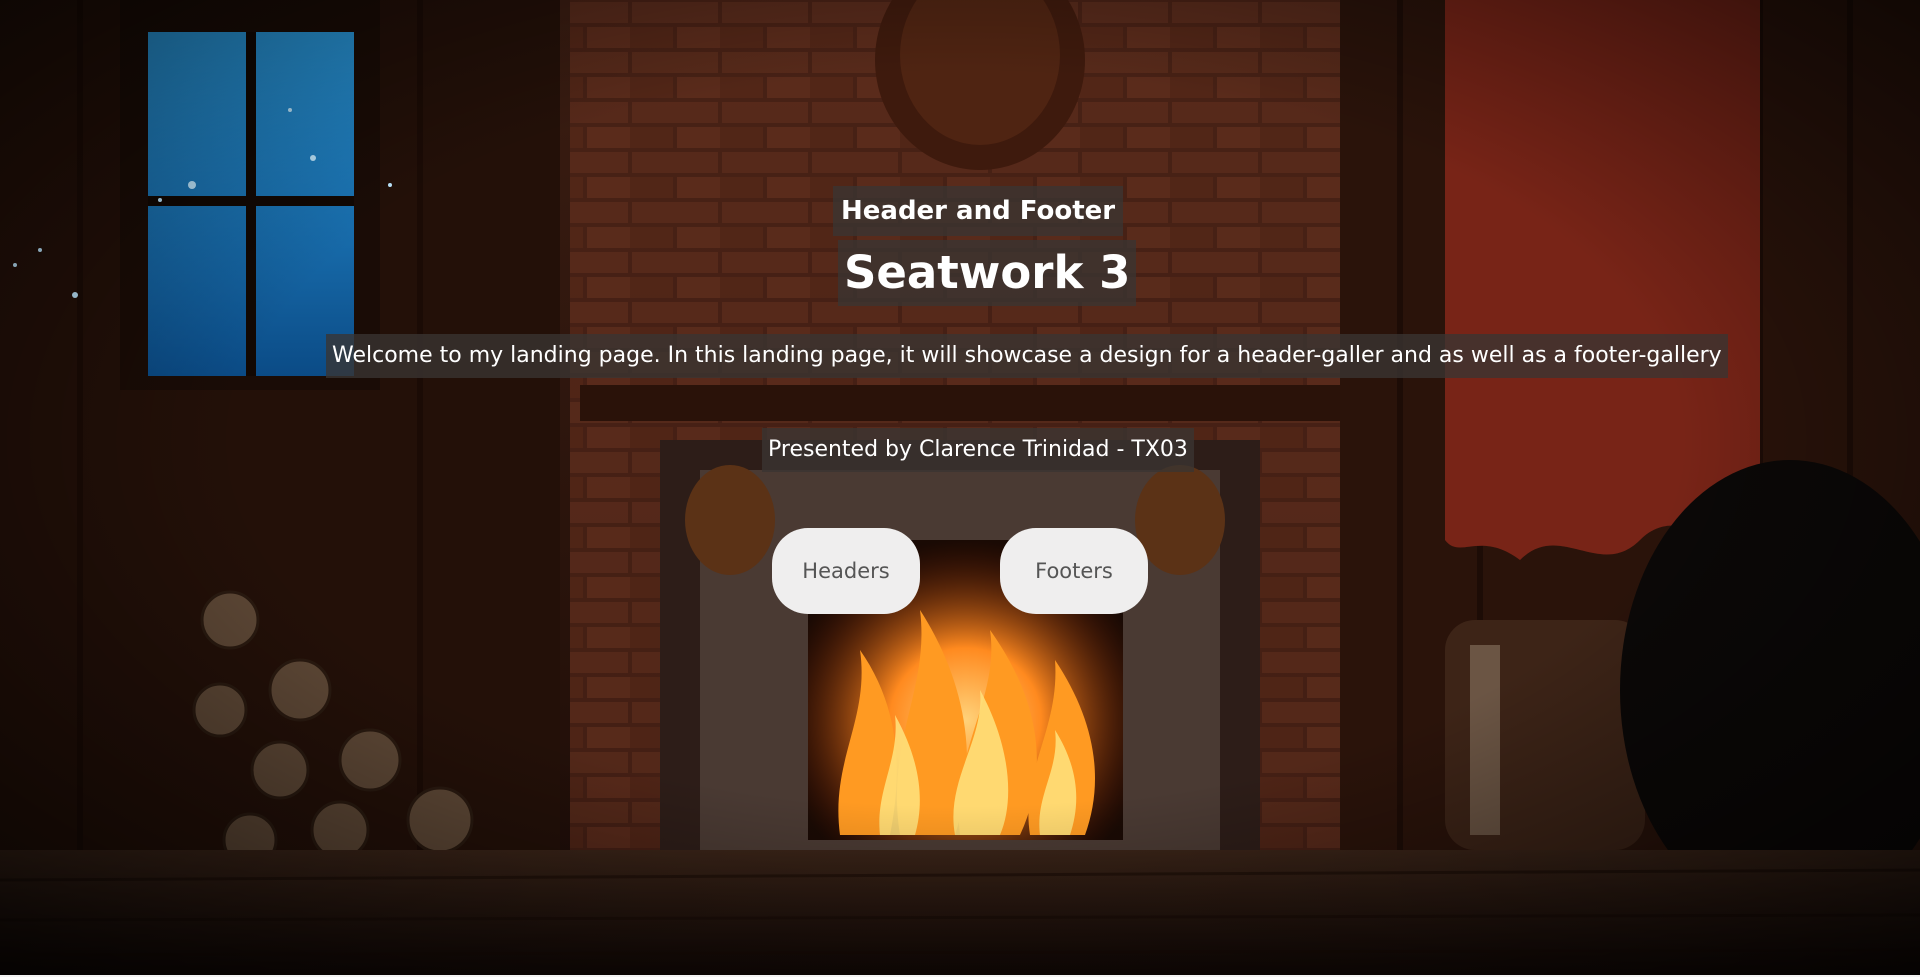 The width and height of the screenshot is (1920, 977). I want to click on presenter-credit: Presented by Clarence Trinidad - TX03, so click(978, 450).